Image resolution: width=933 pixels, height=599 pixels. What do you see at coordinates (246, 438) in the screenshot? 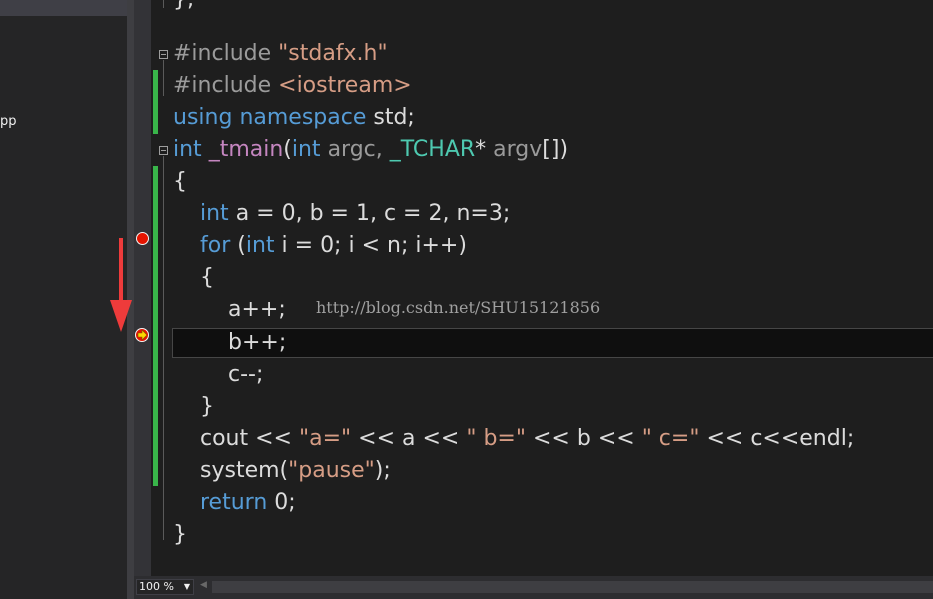
I see `code-token: cout <<` at bounding box center [246, 438].